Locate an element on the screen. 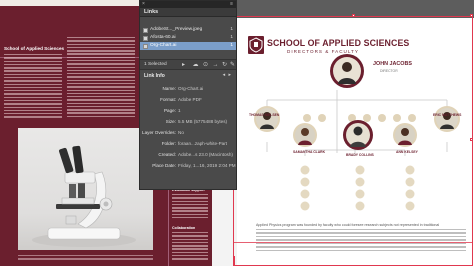  selection-count: 1 Selected is located at coordinates (155, 64).